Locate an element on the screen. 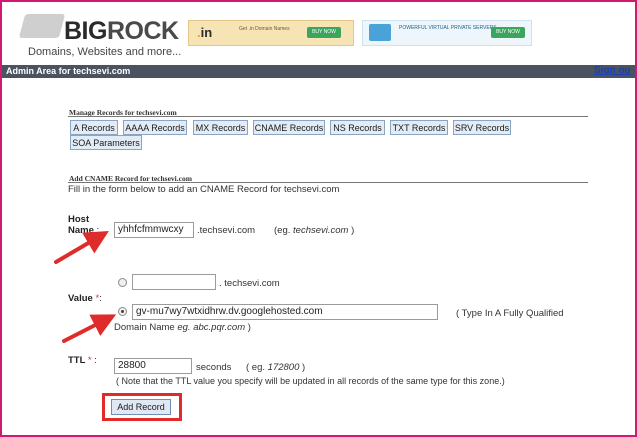 This screenshot has height=437, width=637. arrow-to-host-name-icon is located at coordinates (81, 247).